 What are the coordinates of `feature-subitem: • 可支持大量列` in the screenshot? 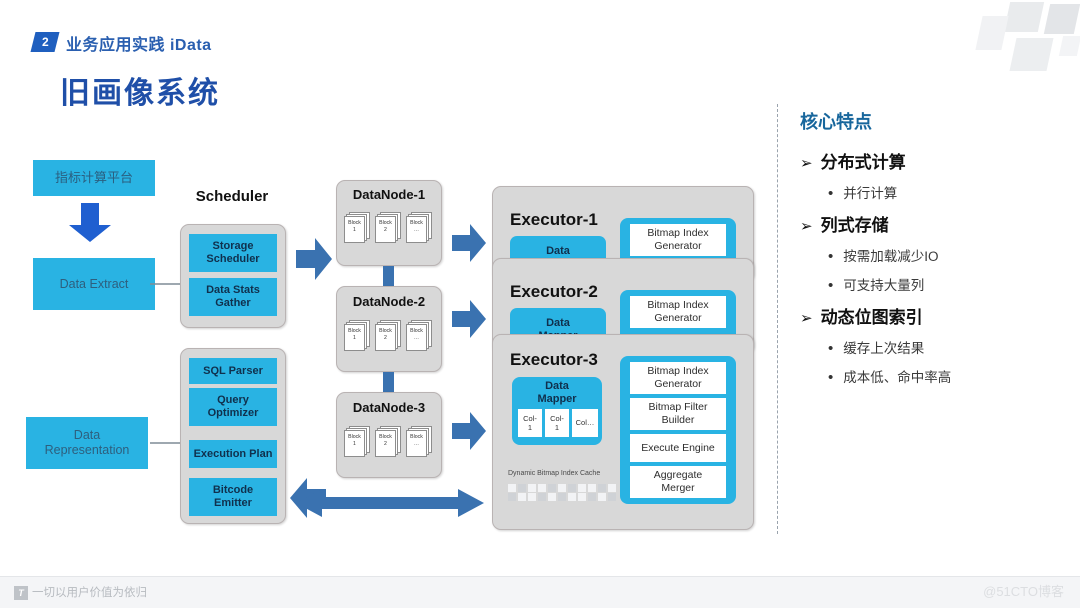 It's located at (945, 284).